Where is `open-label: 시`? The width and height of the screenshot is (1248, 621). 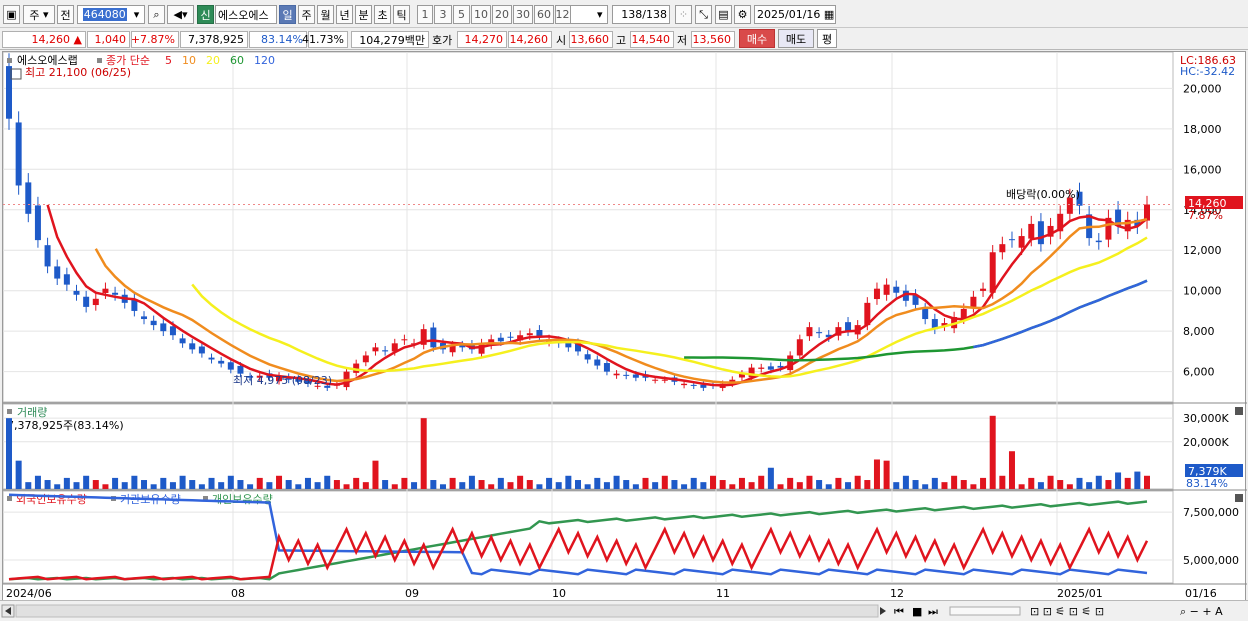 open-label: 시 is located at coordinates (561, 40).